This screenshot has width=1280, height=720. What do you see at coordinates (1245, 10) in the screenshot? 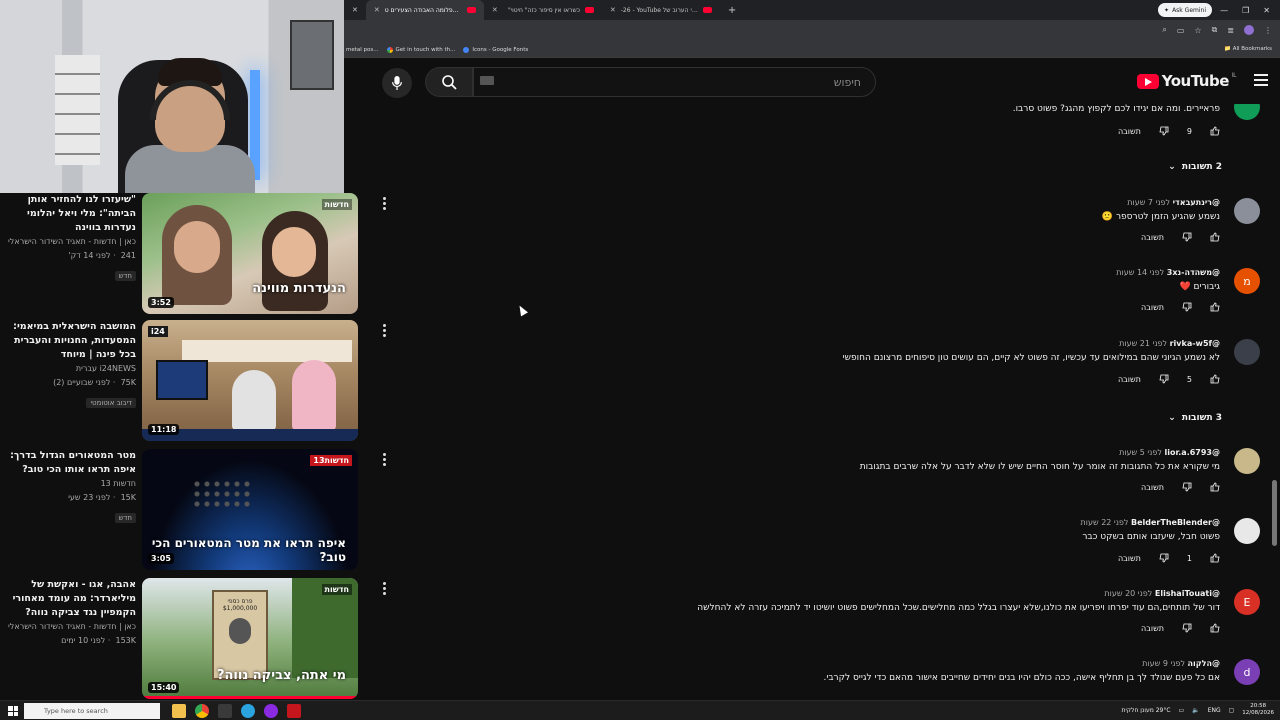
I see `maximize-button: ❐` at bounding box center [1245, 10].